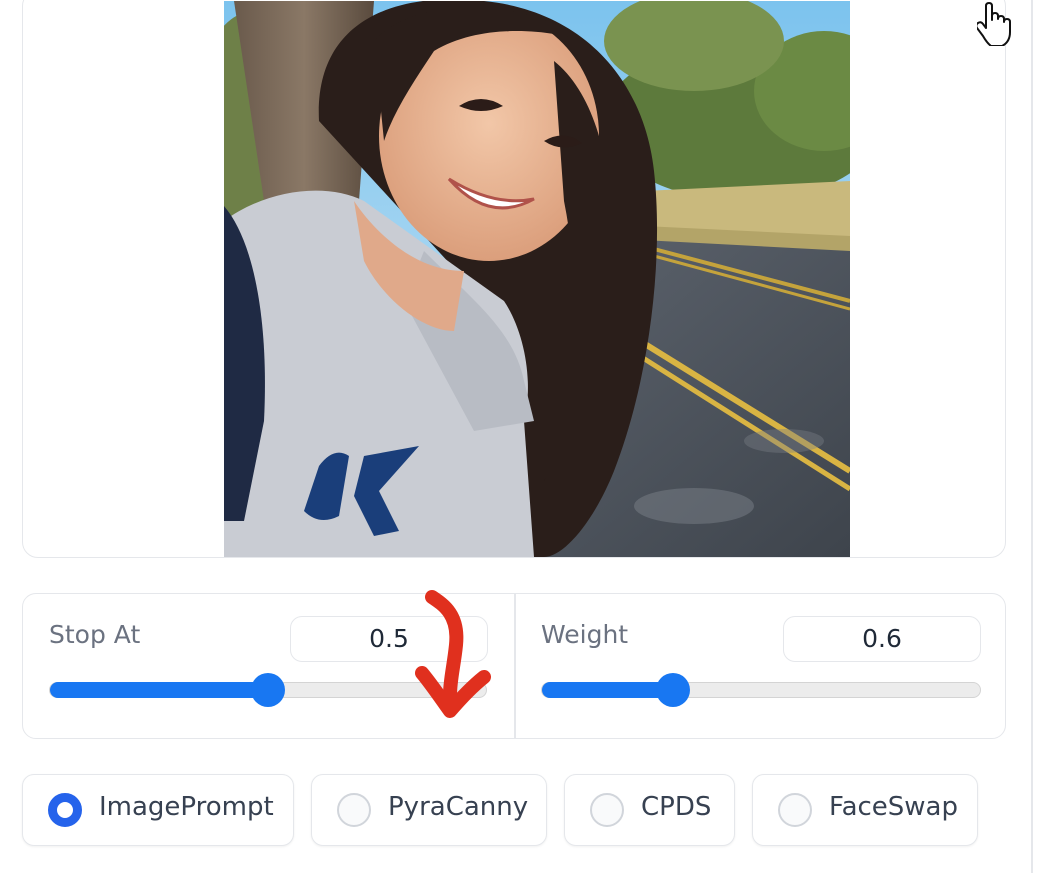 This screenshot has height=873, width=1049. I want to click on scrollbar-track, so click(1032, 436).